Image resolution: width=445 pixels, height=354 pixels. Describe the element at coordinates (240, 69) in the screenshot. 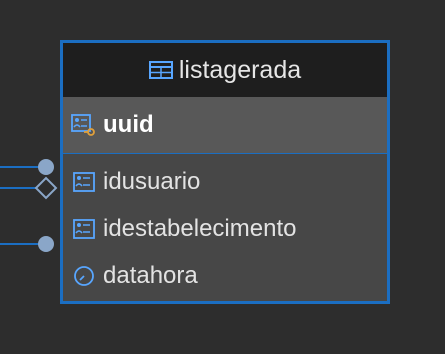

I see `entity-title: listagerada` at that location.